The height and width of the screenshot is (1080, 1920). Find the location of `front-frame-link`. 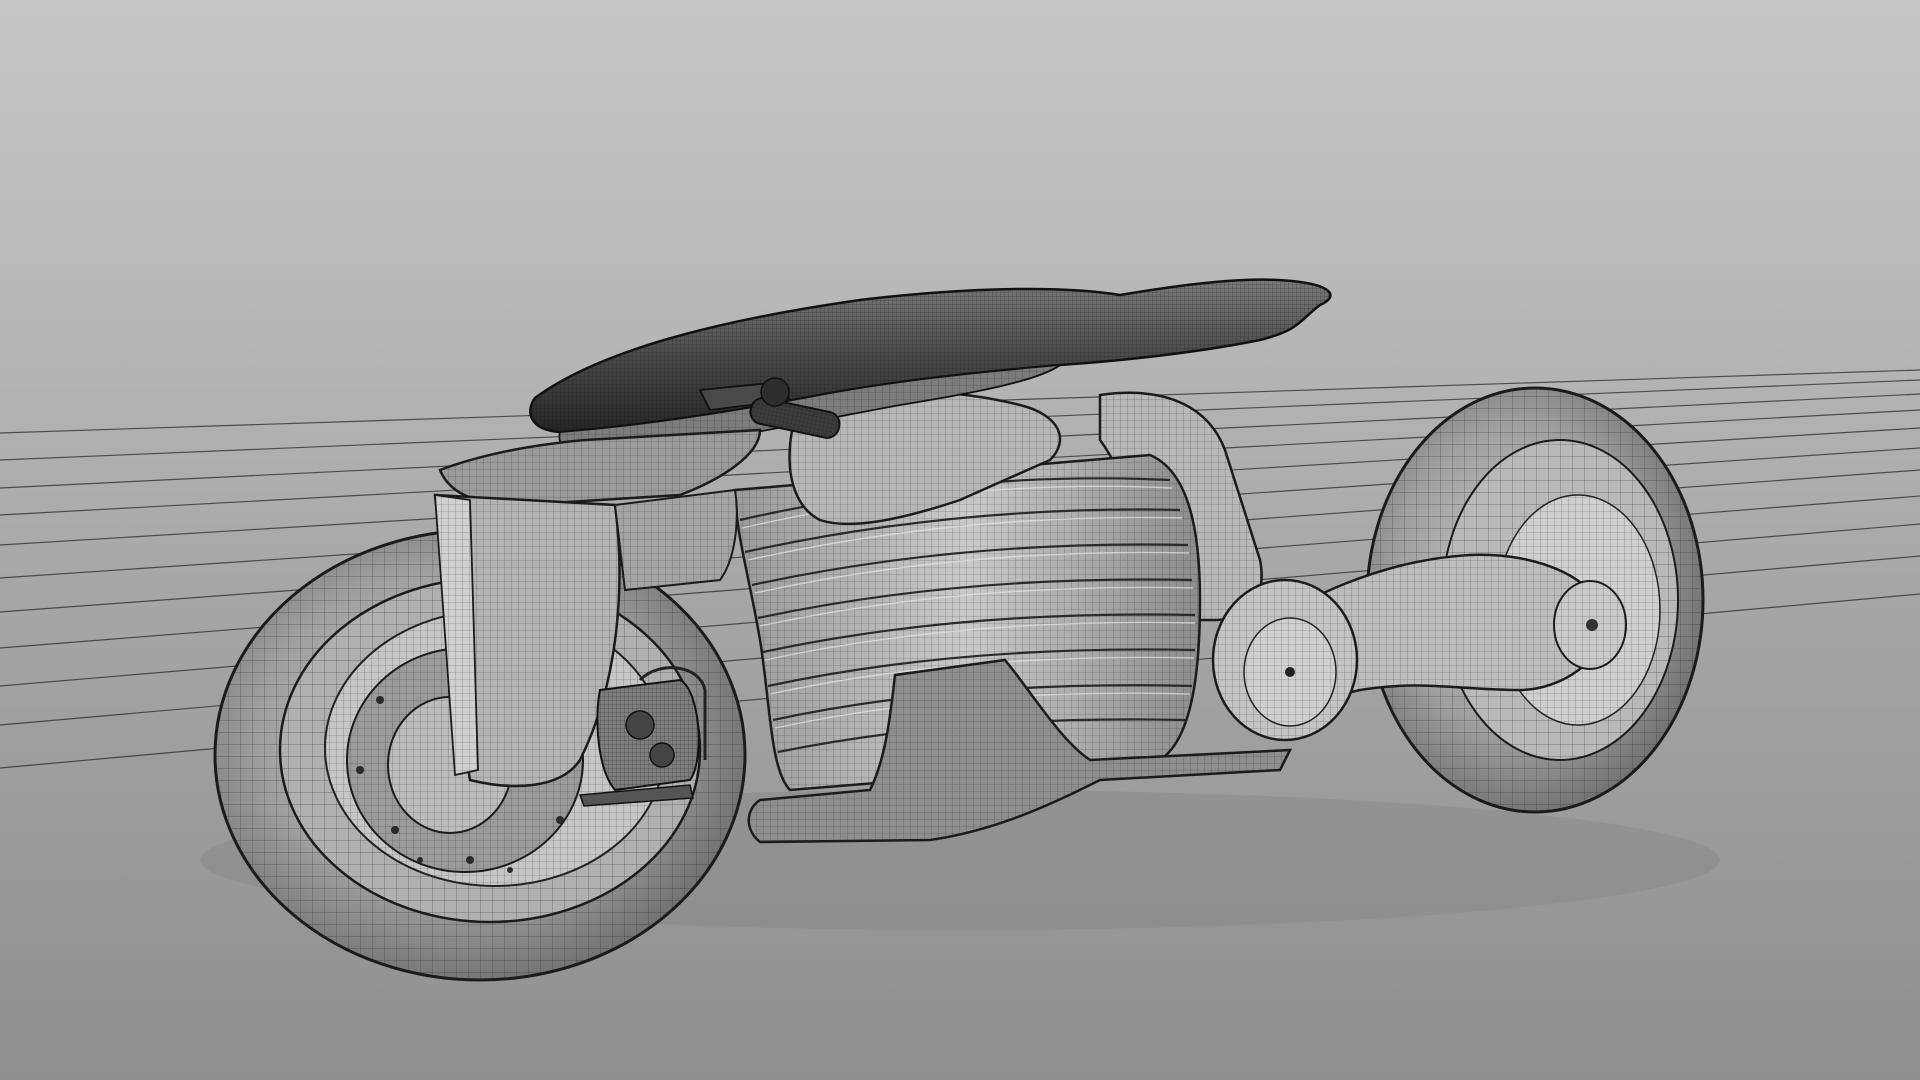

front-frame-link is located at coordinates (675, 540).